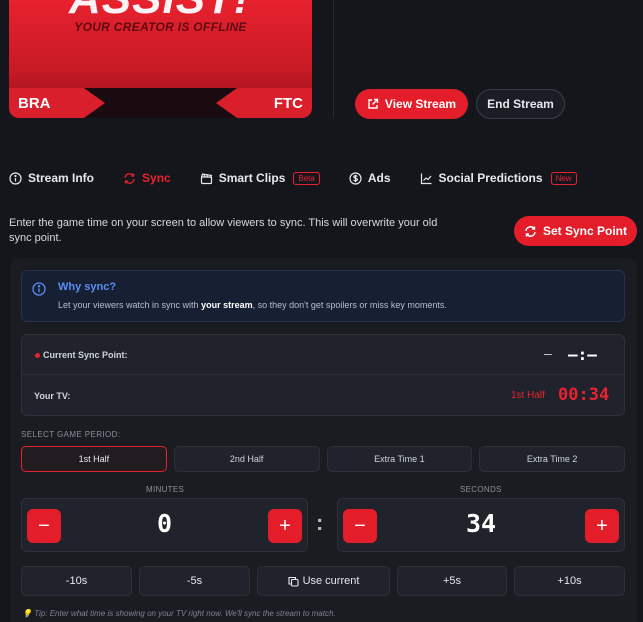  What do you see at coordinates (563, 178) in the screenshot?
I see `new-badge: New` at bounding box center [563, 178].